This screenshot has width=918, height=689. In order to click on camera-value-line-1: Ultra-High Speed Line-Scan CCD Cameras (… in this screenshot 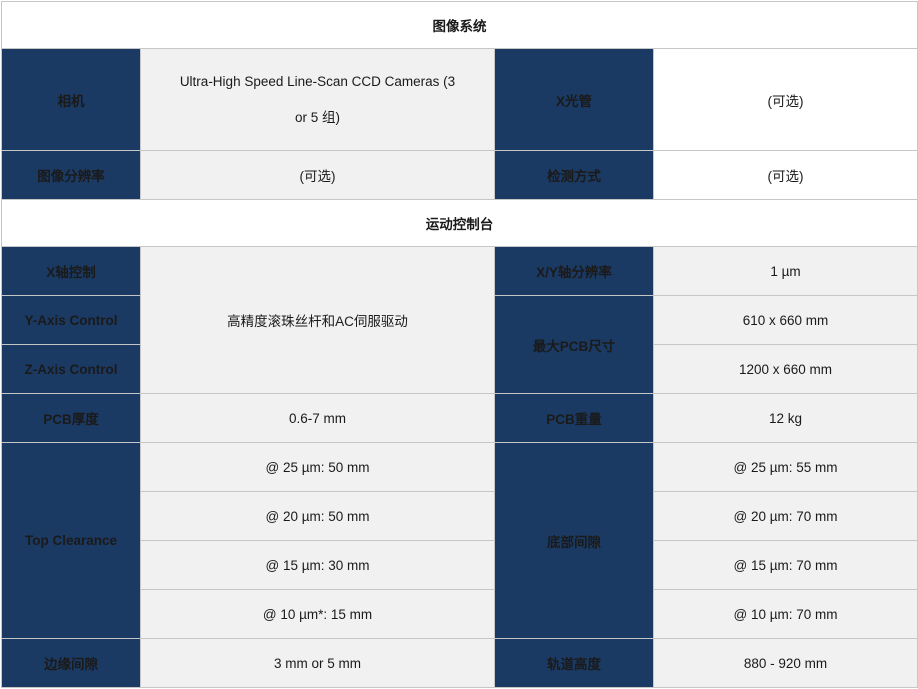, I will do `click(317, 82)`.